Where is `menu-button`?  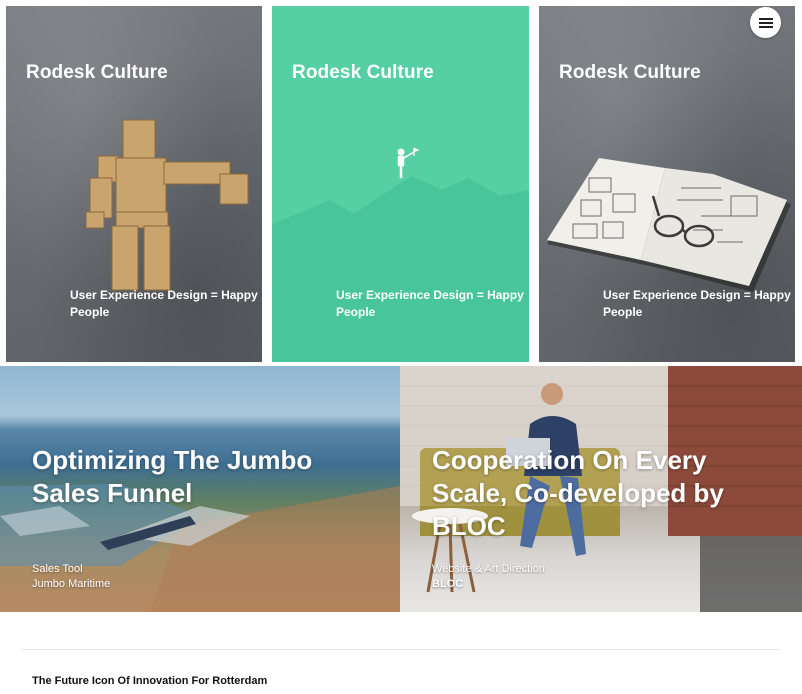
menu-button is located at coordinates (765, 22).